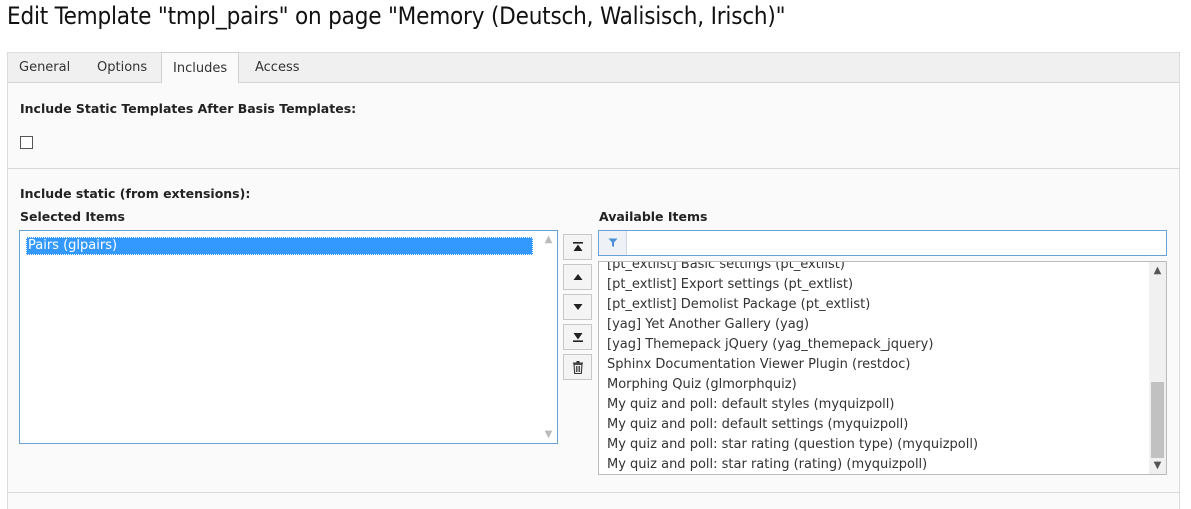 This screenshot has height=509, width=1191. What do you see at coordinates (874, 385) in the screenshot?
I see `list-item: Morphing Quiz (glmorphquiz)` at bounding box center [874, 385].